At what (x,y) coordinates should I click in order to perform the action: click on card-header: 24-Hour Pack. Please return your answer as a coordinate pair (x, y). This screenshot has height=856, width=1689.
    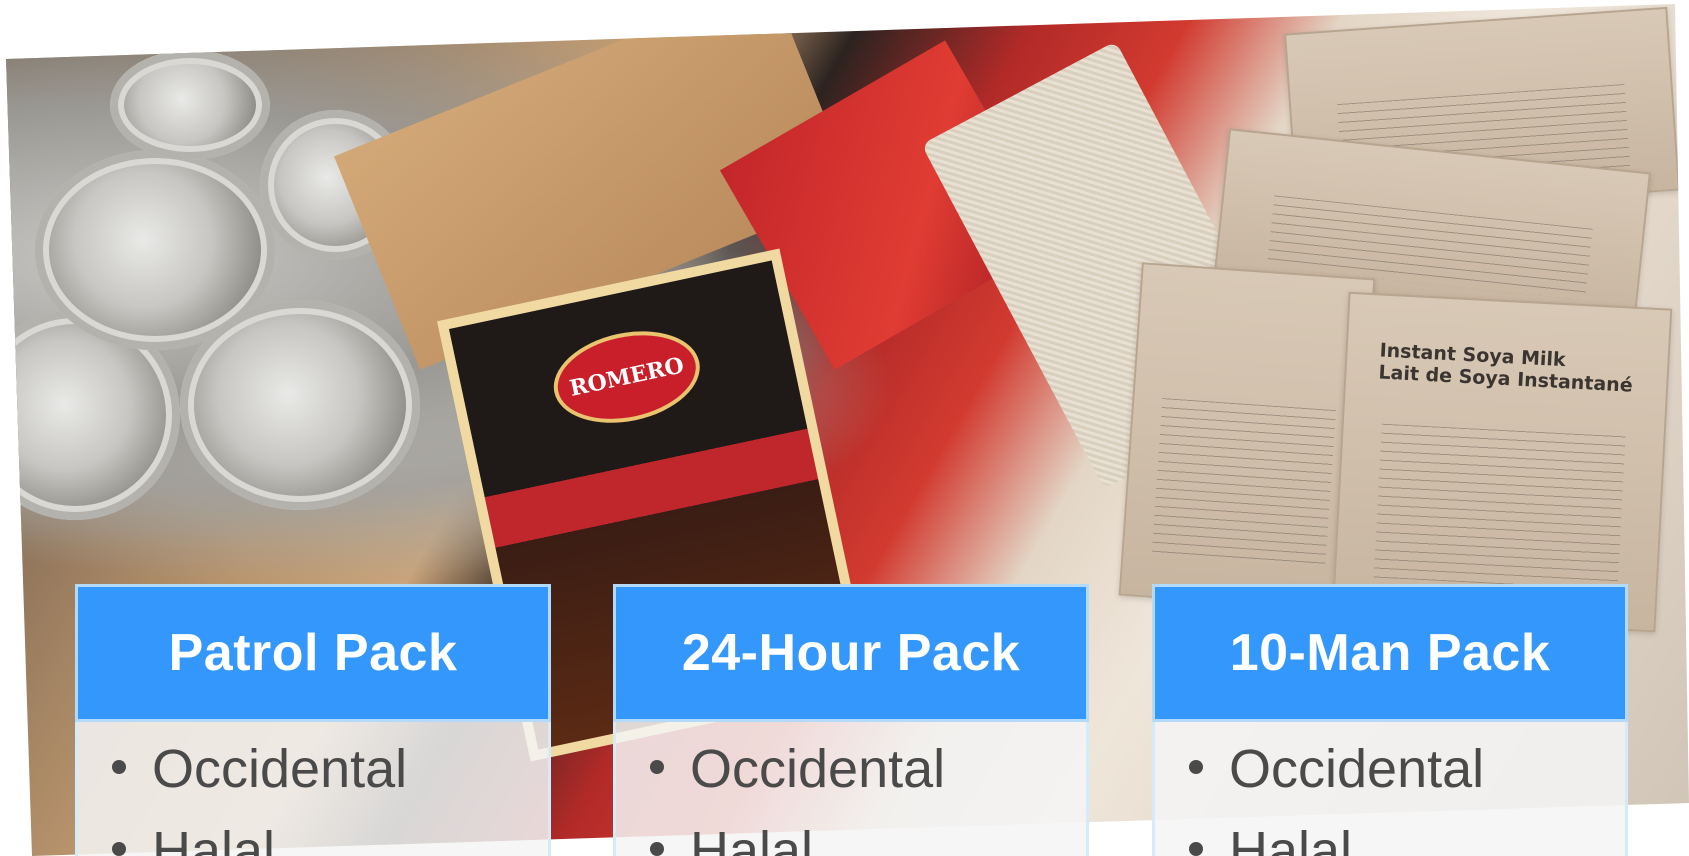
    Looking at the image, I should click on (851, 653).